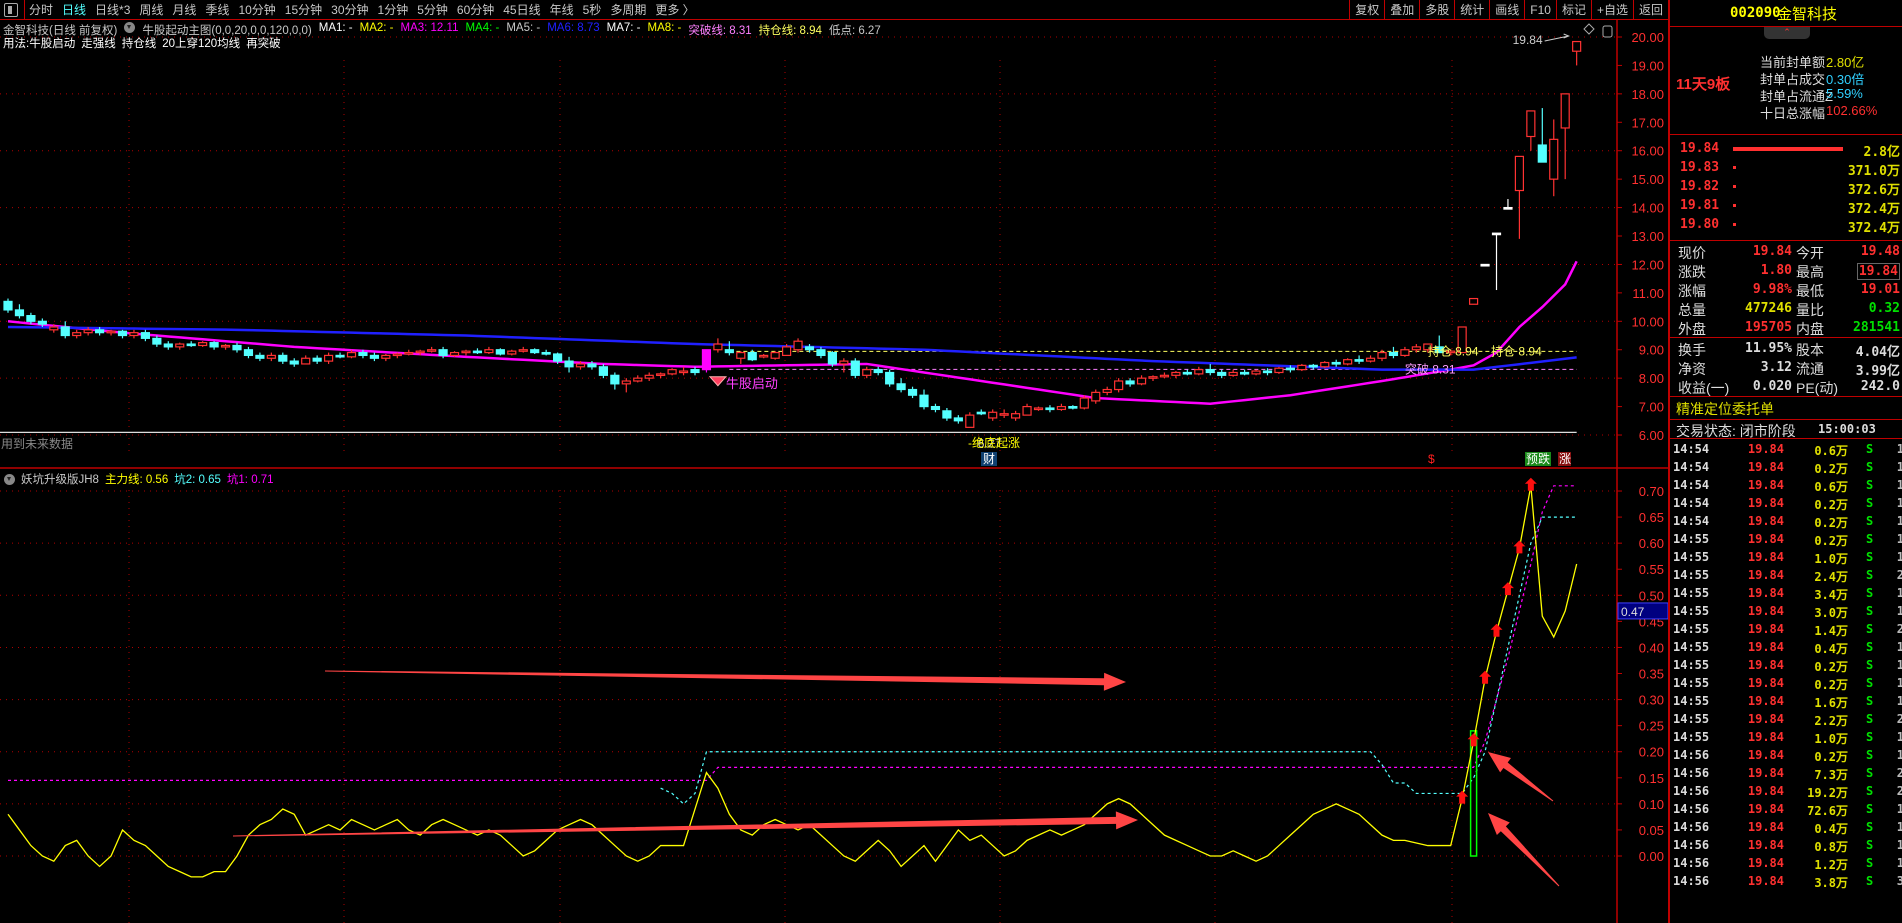  I want to click on quote-label: 涨跌, so click(1692, 272).